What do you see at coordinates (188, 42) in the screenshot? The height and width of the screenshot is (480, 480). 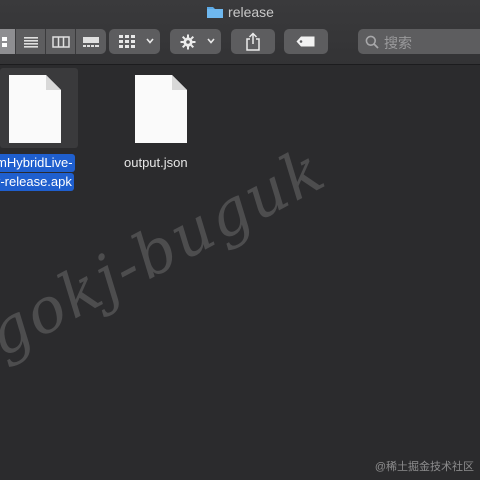 I see `gear-icon` at bounding box center [188, 42].